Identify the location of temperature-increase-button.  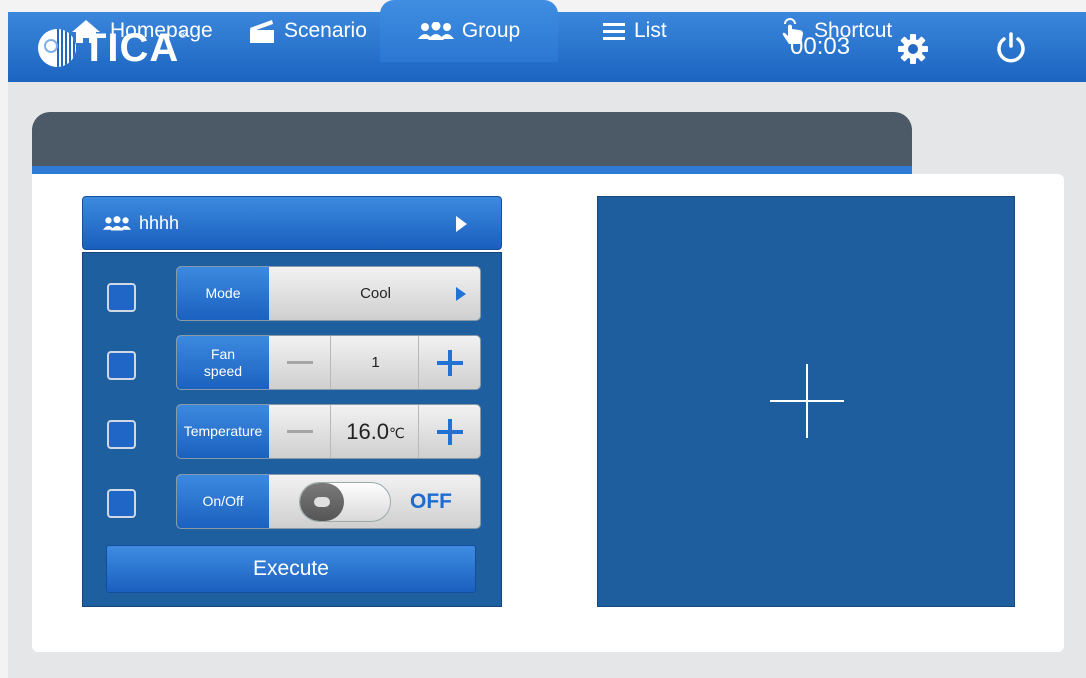
(449, 431).